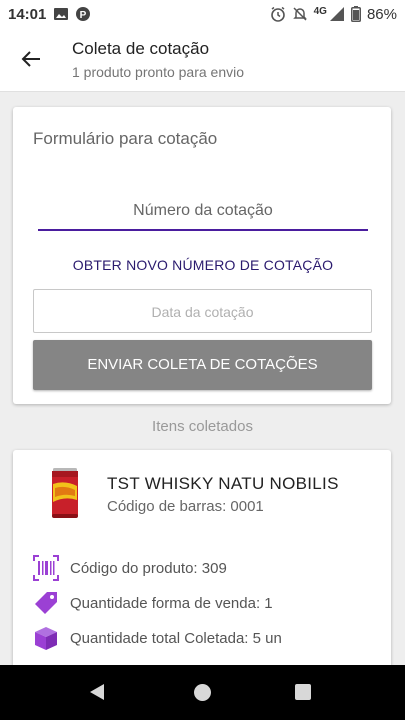 Image resolution: width=405 pixels, height=720 pixels. I want to click on battery-level: 86%, so click(381, 14).